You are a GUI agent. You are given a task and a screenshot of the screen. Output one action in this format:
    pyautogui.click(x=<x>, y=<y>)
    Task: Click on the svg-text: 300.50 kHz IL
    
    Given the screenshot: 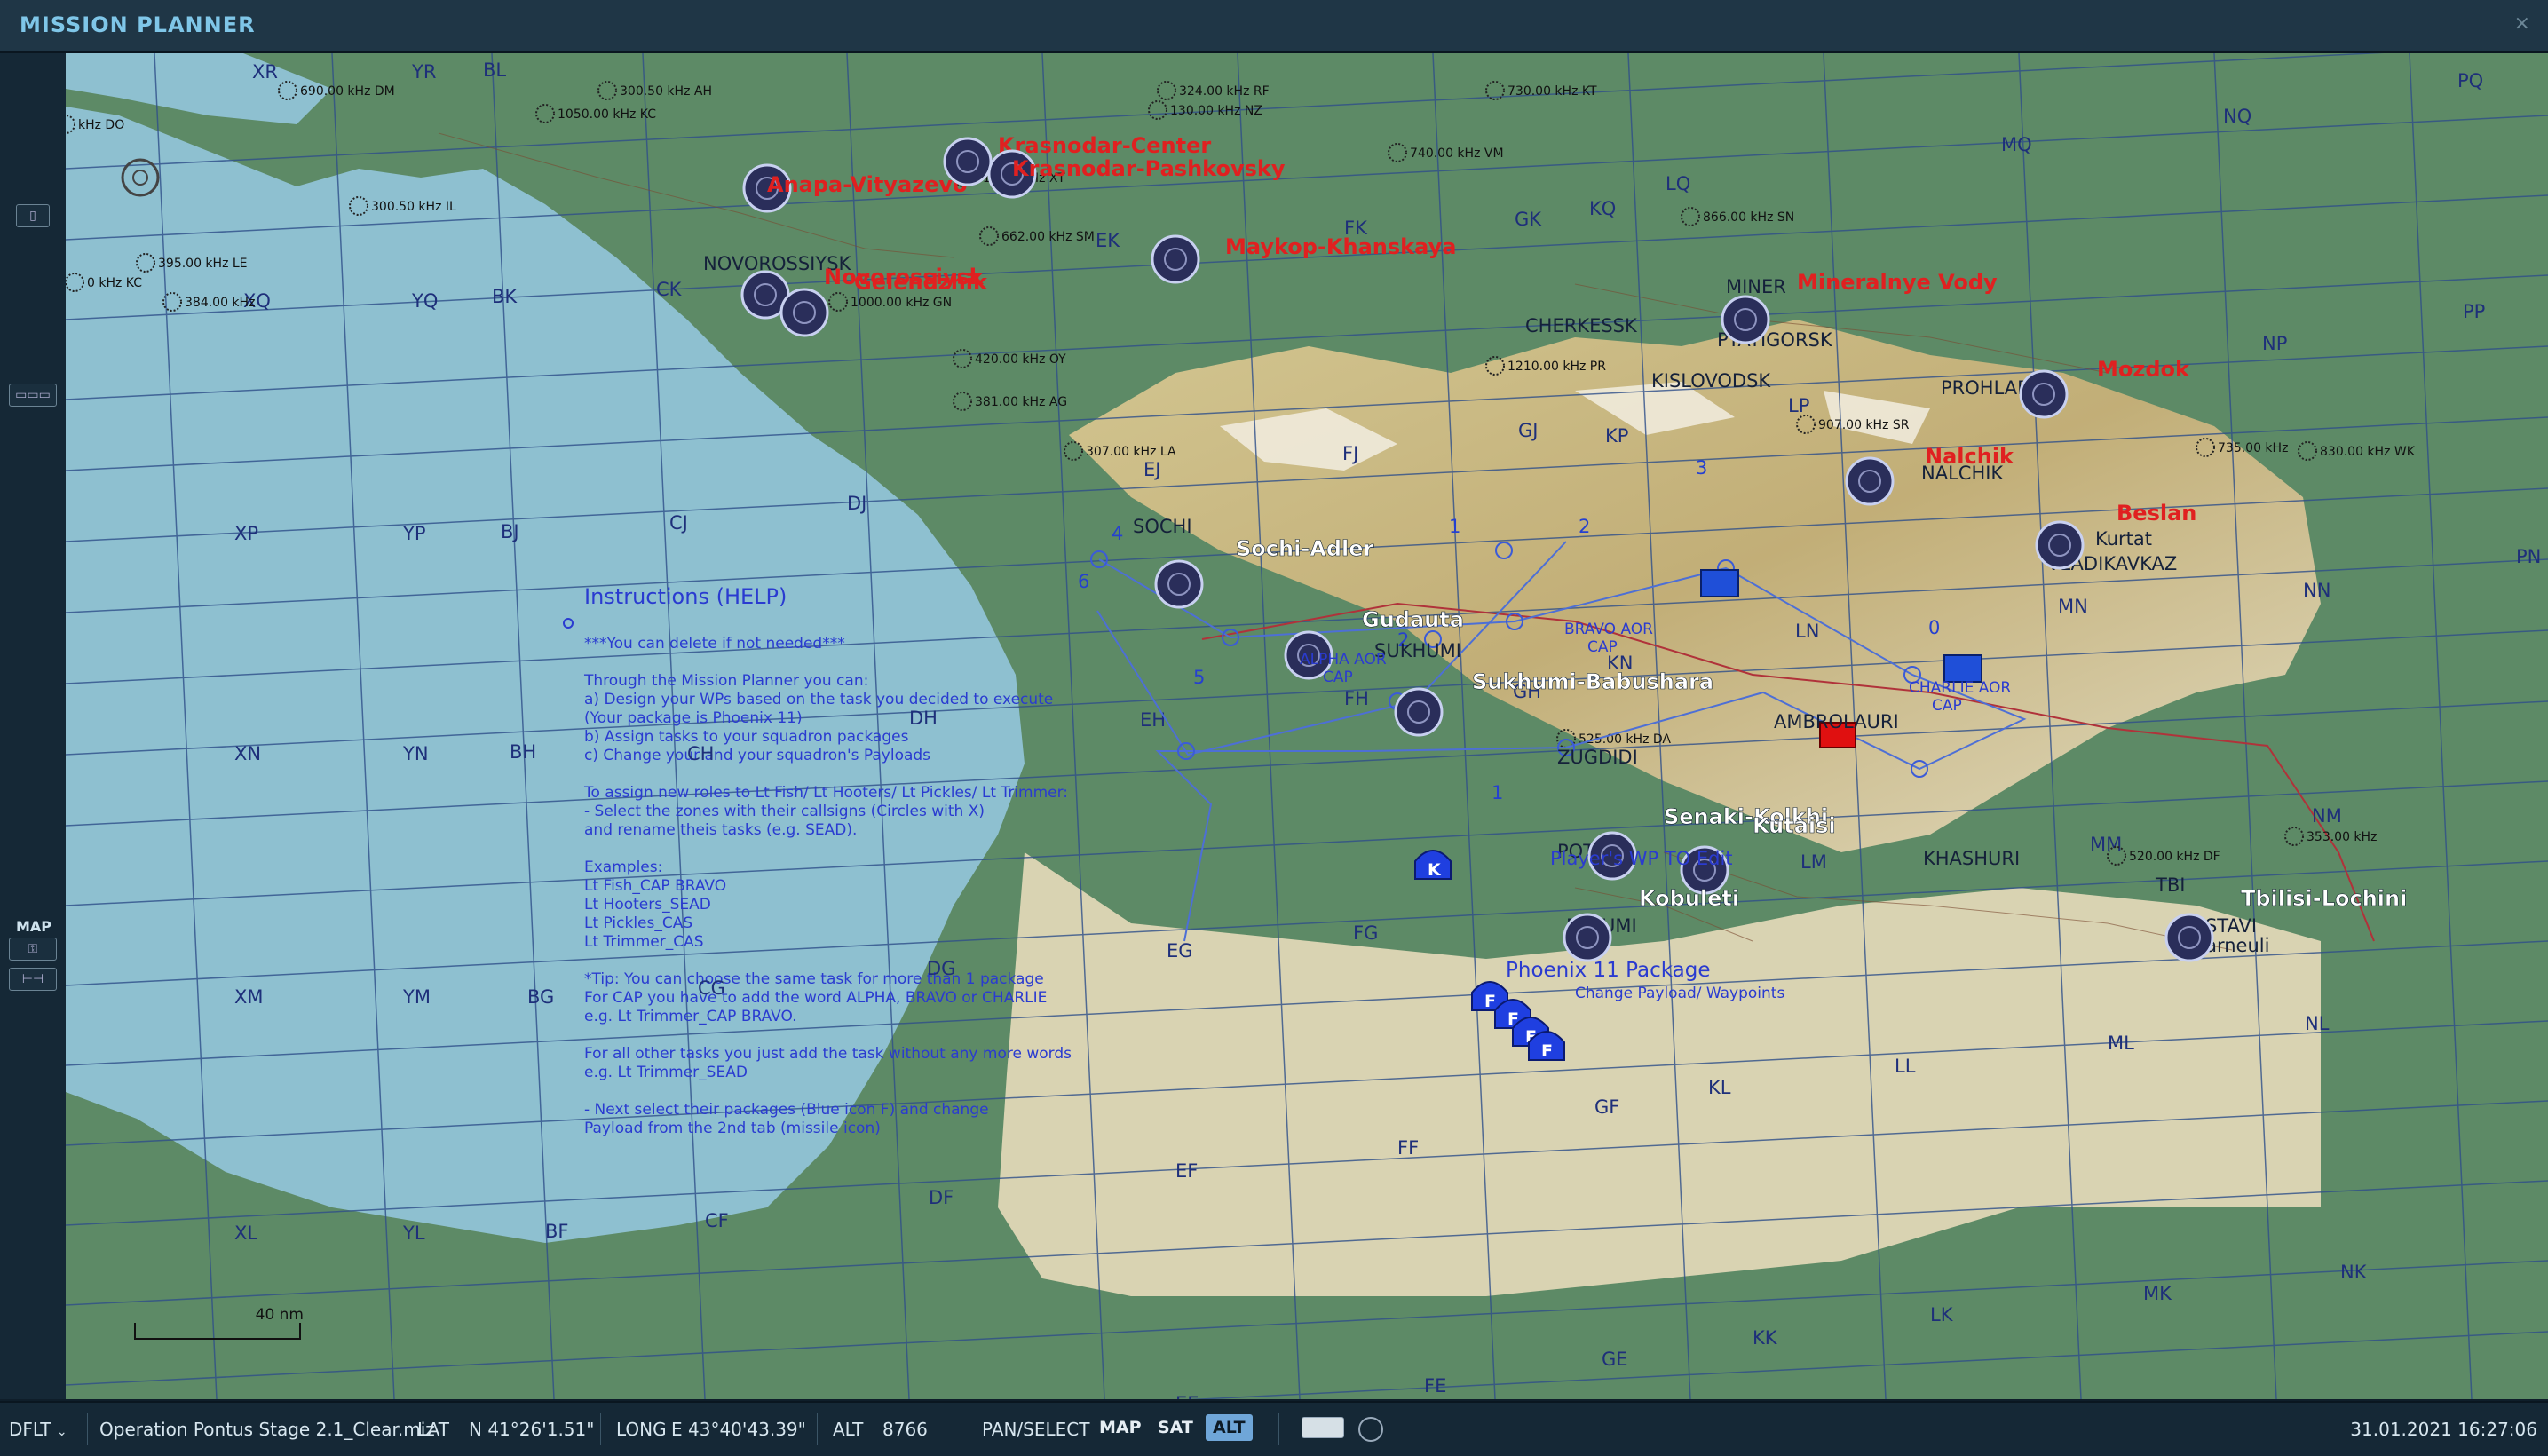 What is the action you would take?
    pyautogui.click(x=413, y=207)
    